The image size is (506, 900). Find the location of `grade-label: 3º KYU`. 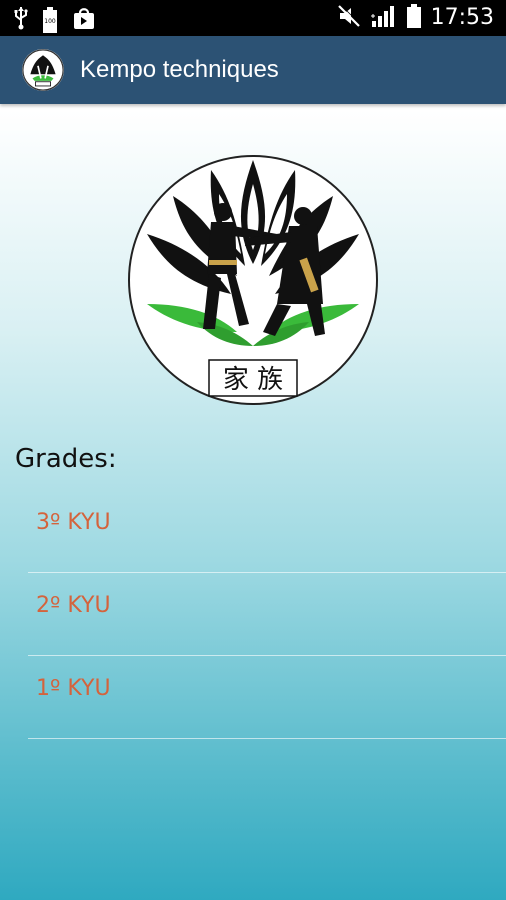

grade-label: 3º KYU is located at coordinates (73, 522).